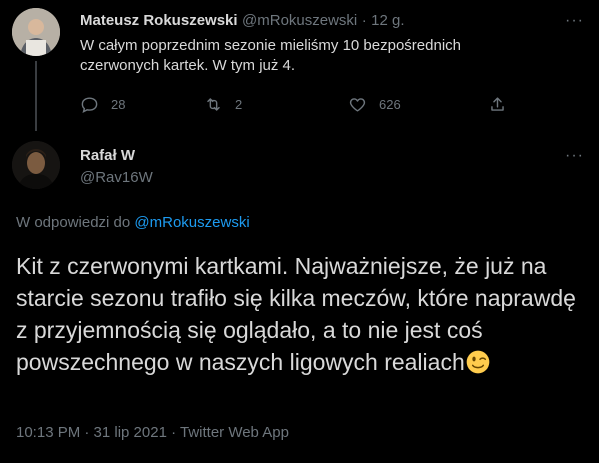  Describe the element at coordinates (75, 222) in the screenshot. I see `reply-to-prefix: W odpowiedzi do` at that location.